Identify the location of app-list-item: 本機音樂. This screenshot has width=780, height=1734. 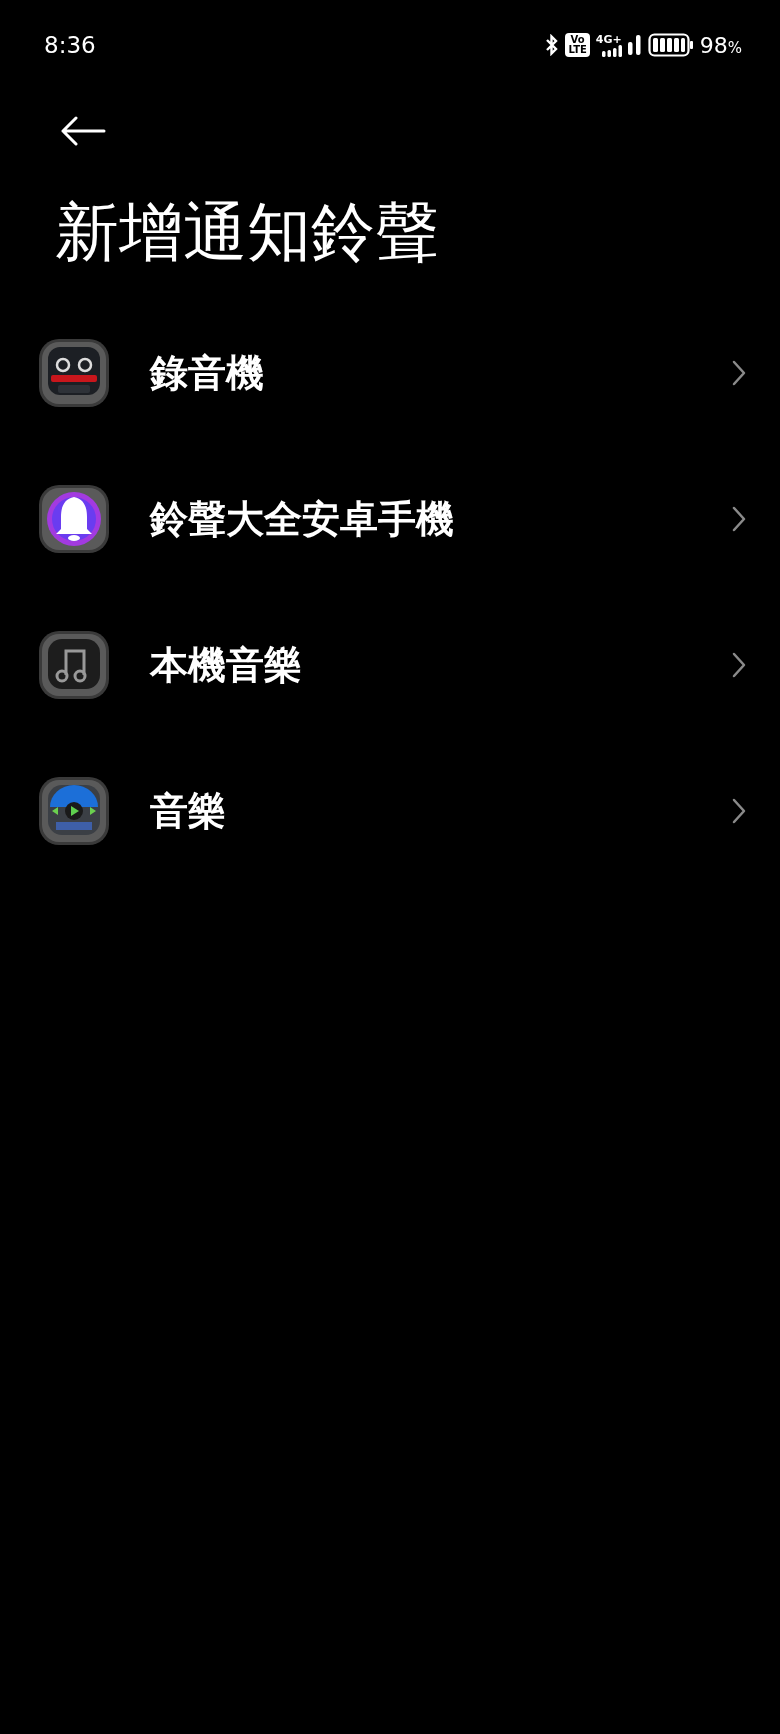
(390, 665).